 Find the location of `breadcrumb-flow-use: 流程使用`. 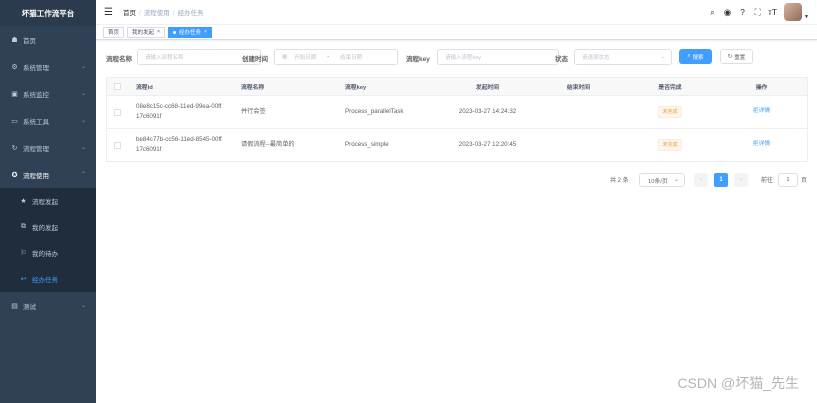

breadcrumb-flow-use: 流程使用 is located at coordinates (156, 13).